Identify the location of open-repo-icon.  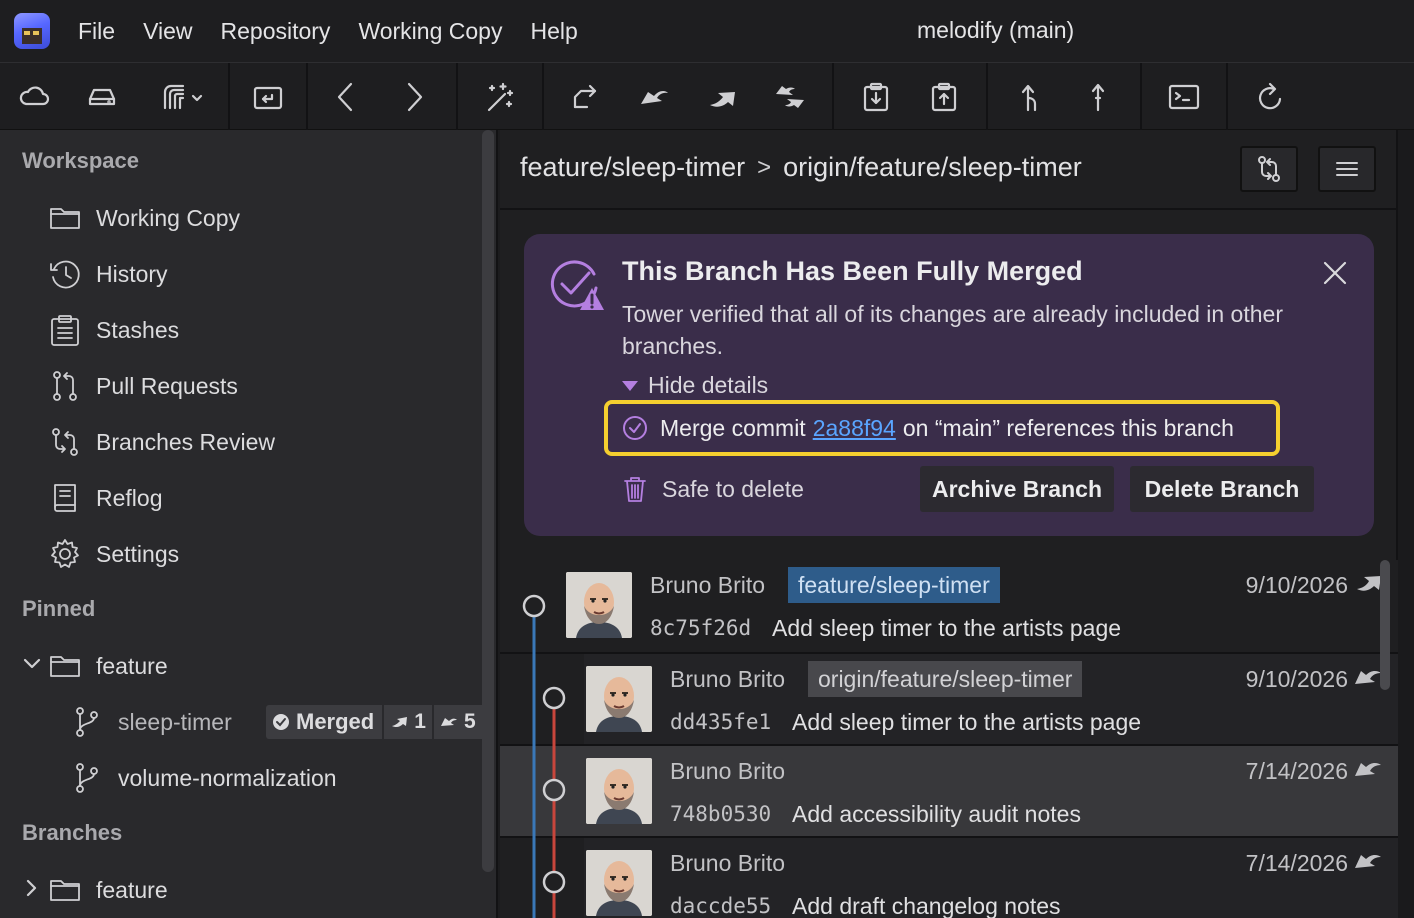
(268, 97).